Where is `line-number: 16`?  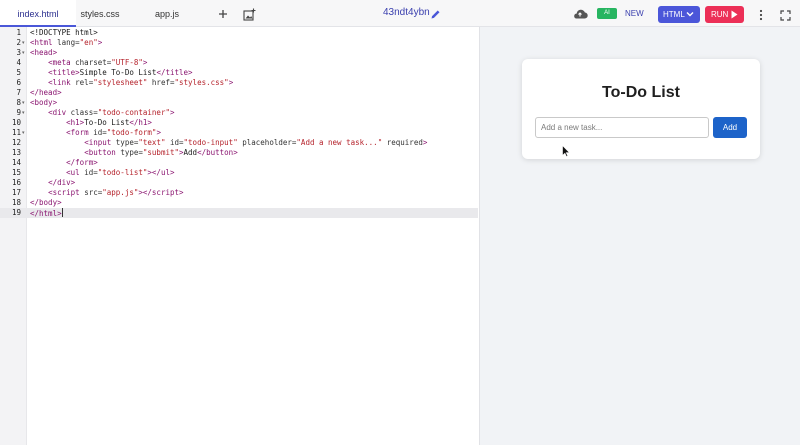 line-number: 16 is located at coordinates (16, 182).